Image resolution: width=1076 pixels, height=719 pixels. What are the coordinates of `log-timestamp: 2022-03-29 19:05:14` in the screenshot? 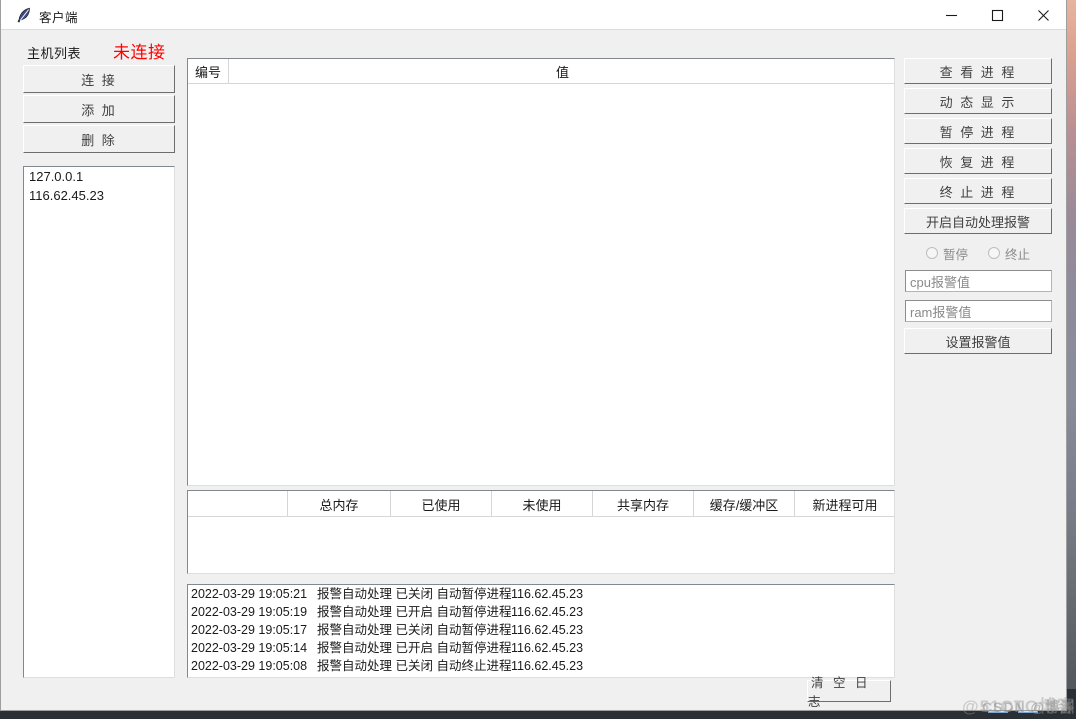 It's located at (249, 648).